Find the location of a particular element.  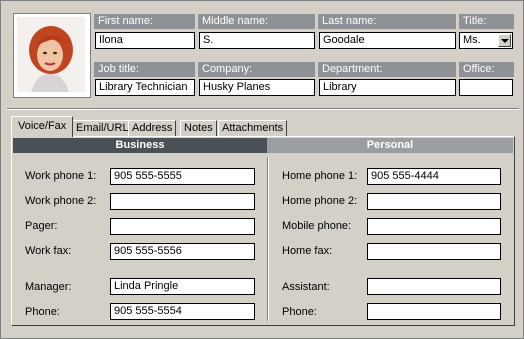

pager-input is located at coordinates (182, 226).